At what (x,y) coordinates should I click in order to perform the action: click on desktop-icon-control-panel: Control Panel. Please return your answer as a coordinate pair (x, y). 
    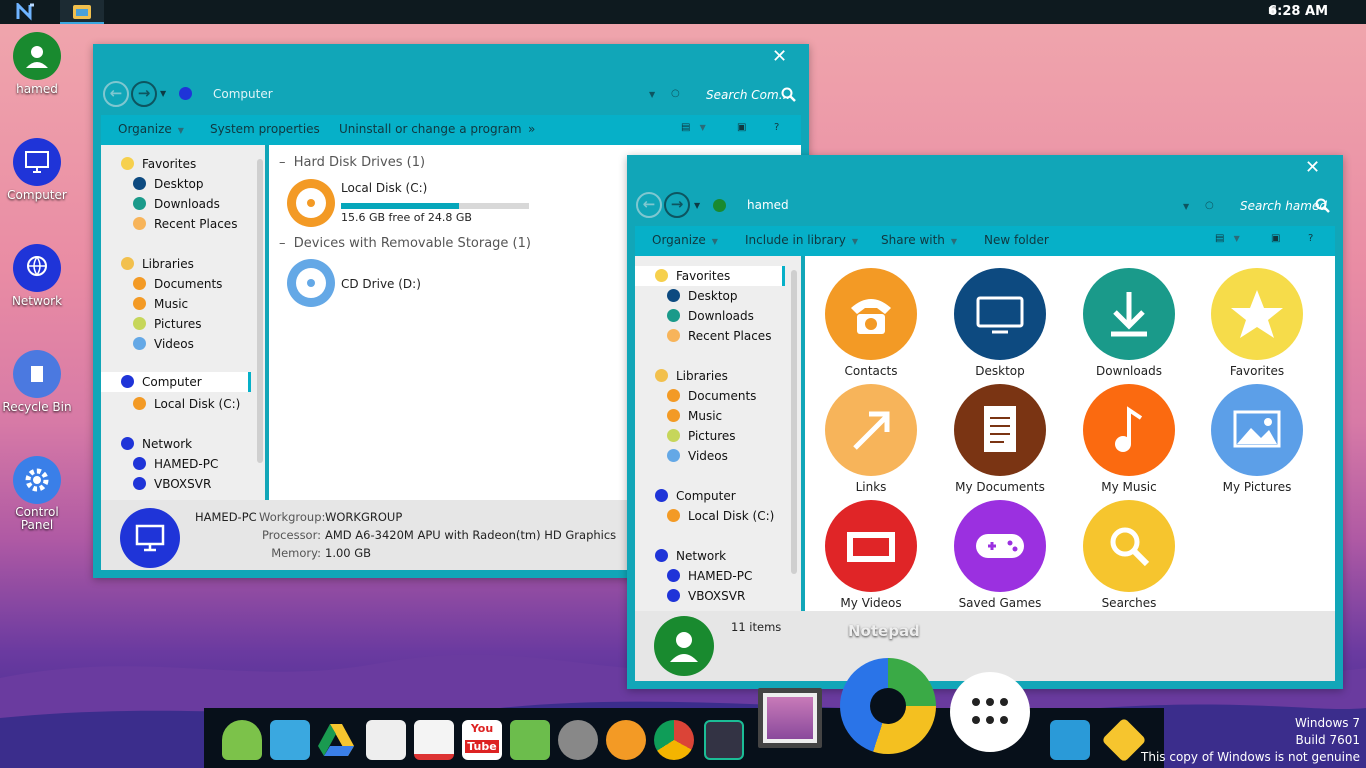
    Looking at the image, I should click on (38, 494).